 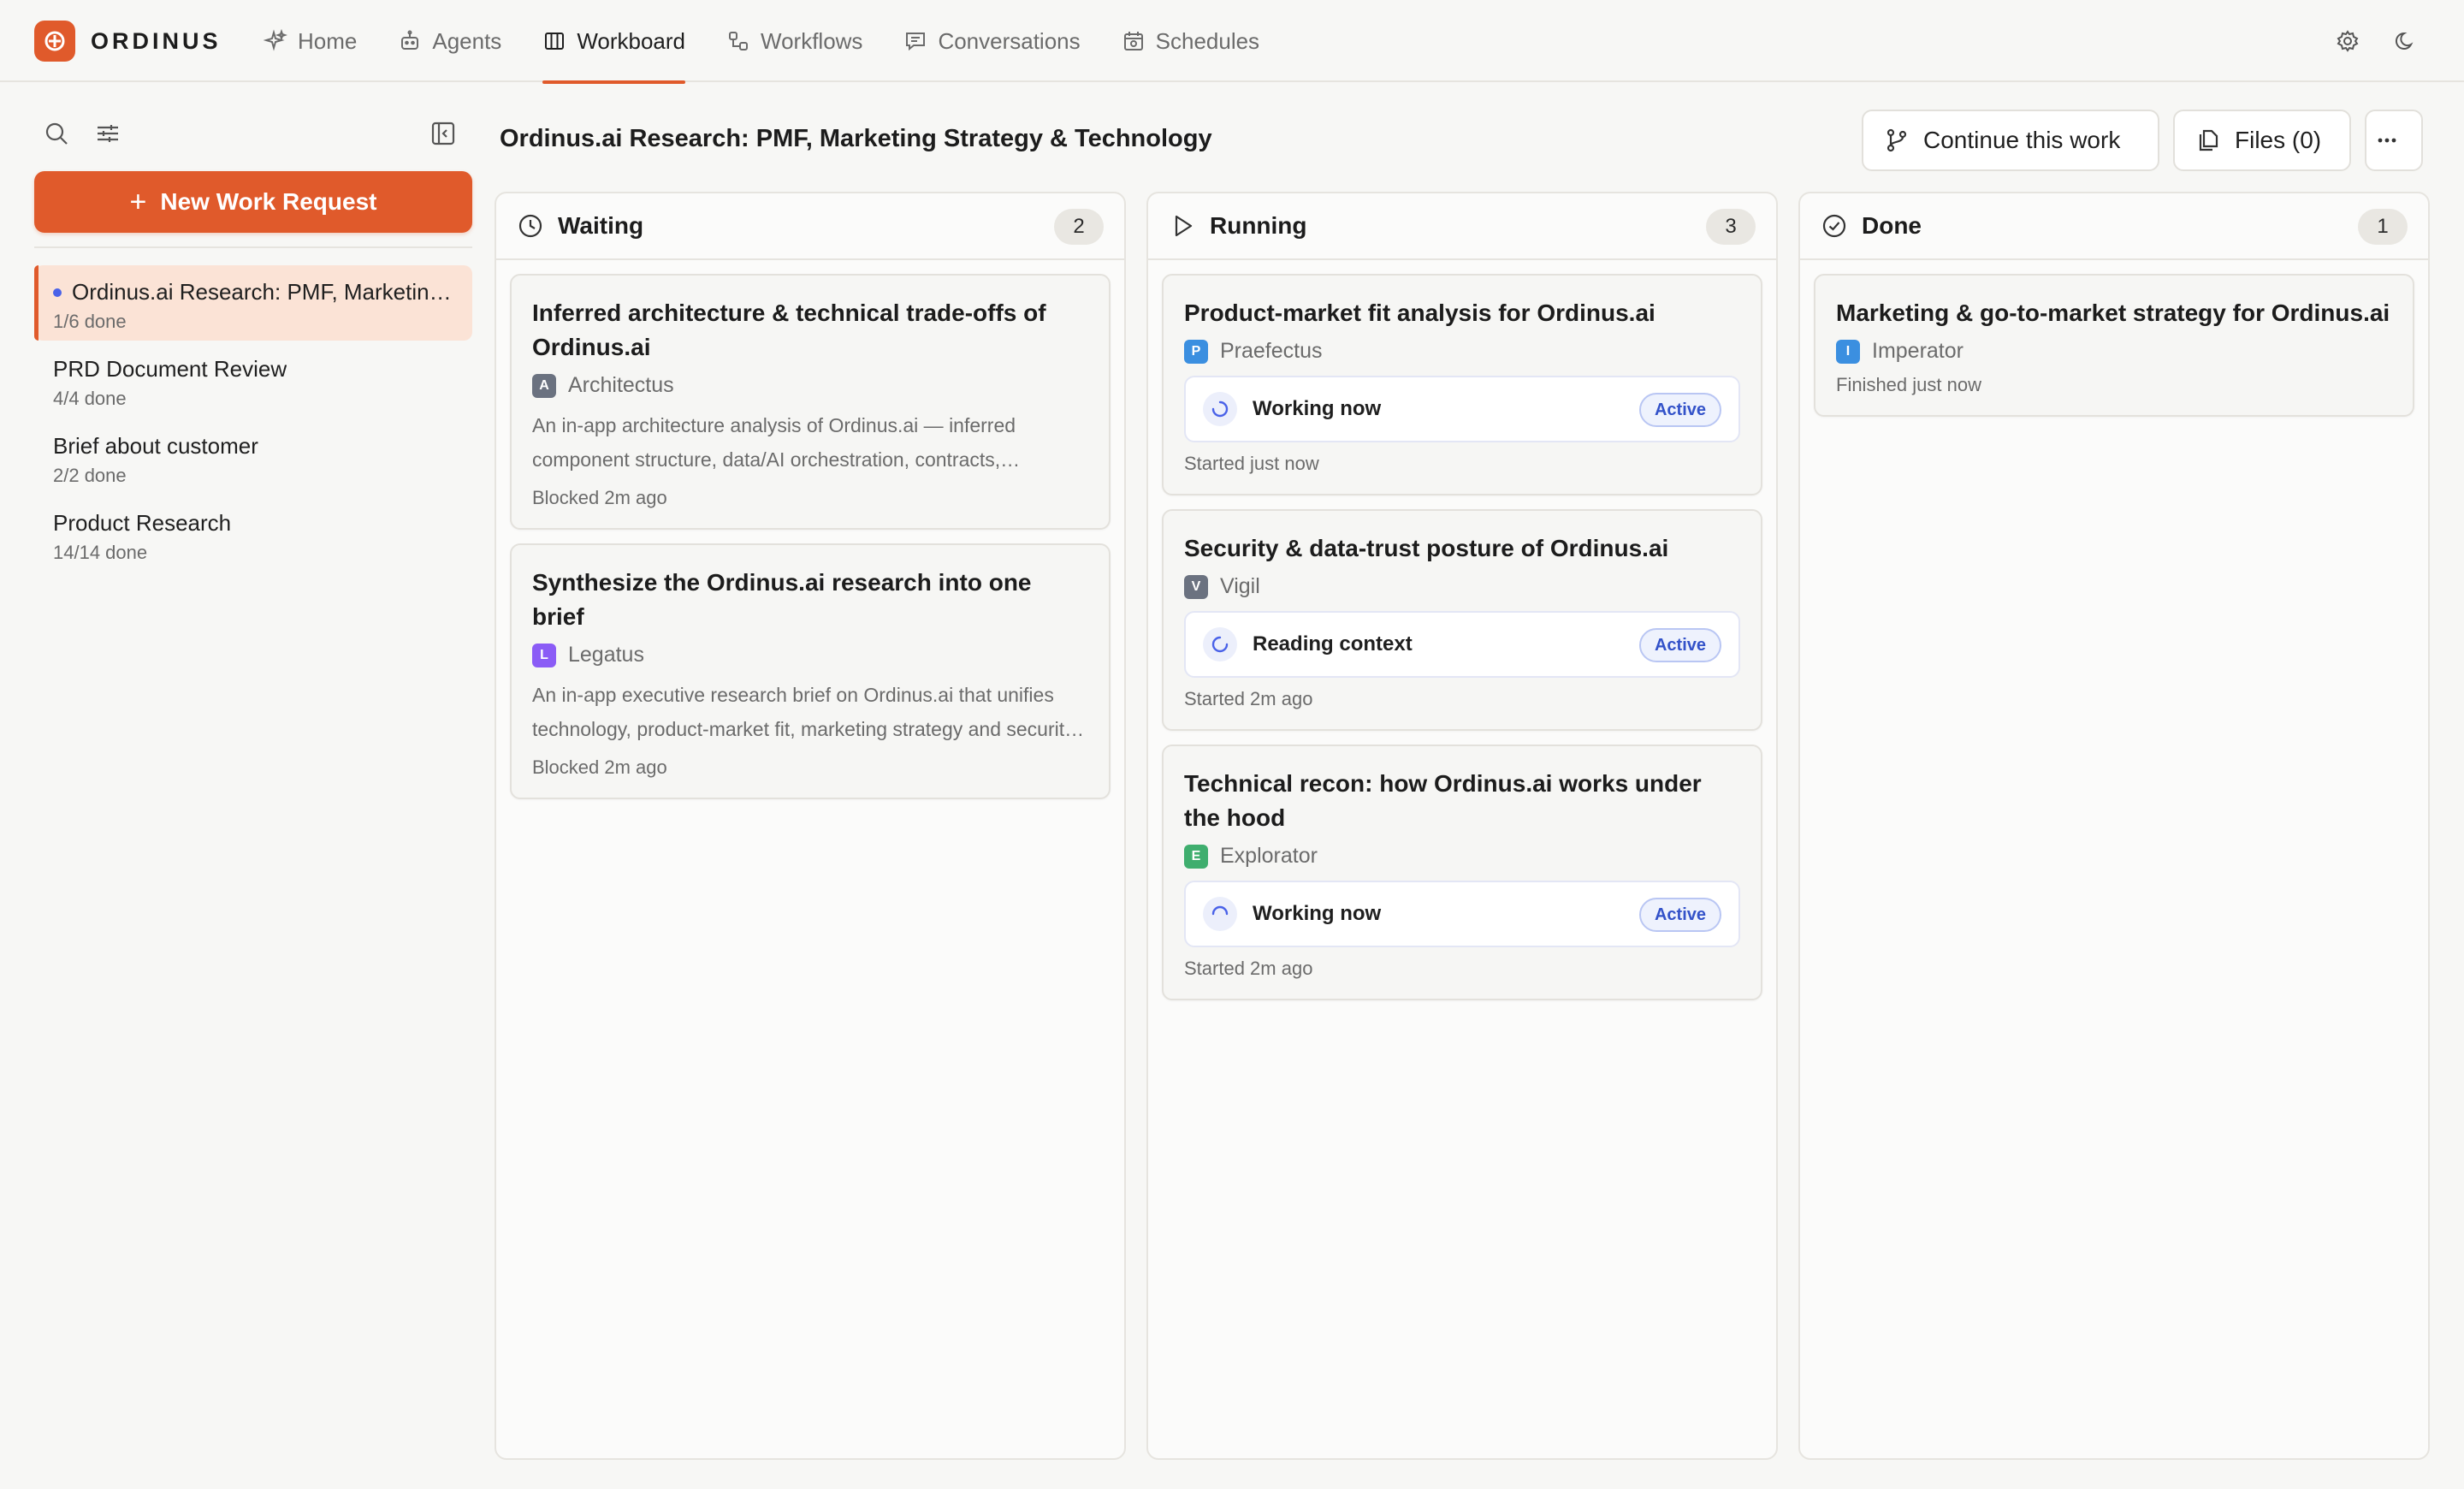 I want to click on task-agent: P Praefectus, so click(x=1462, y=351).